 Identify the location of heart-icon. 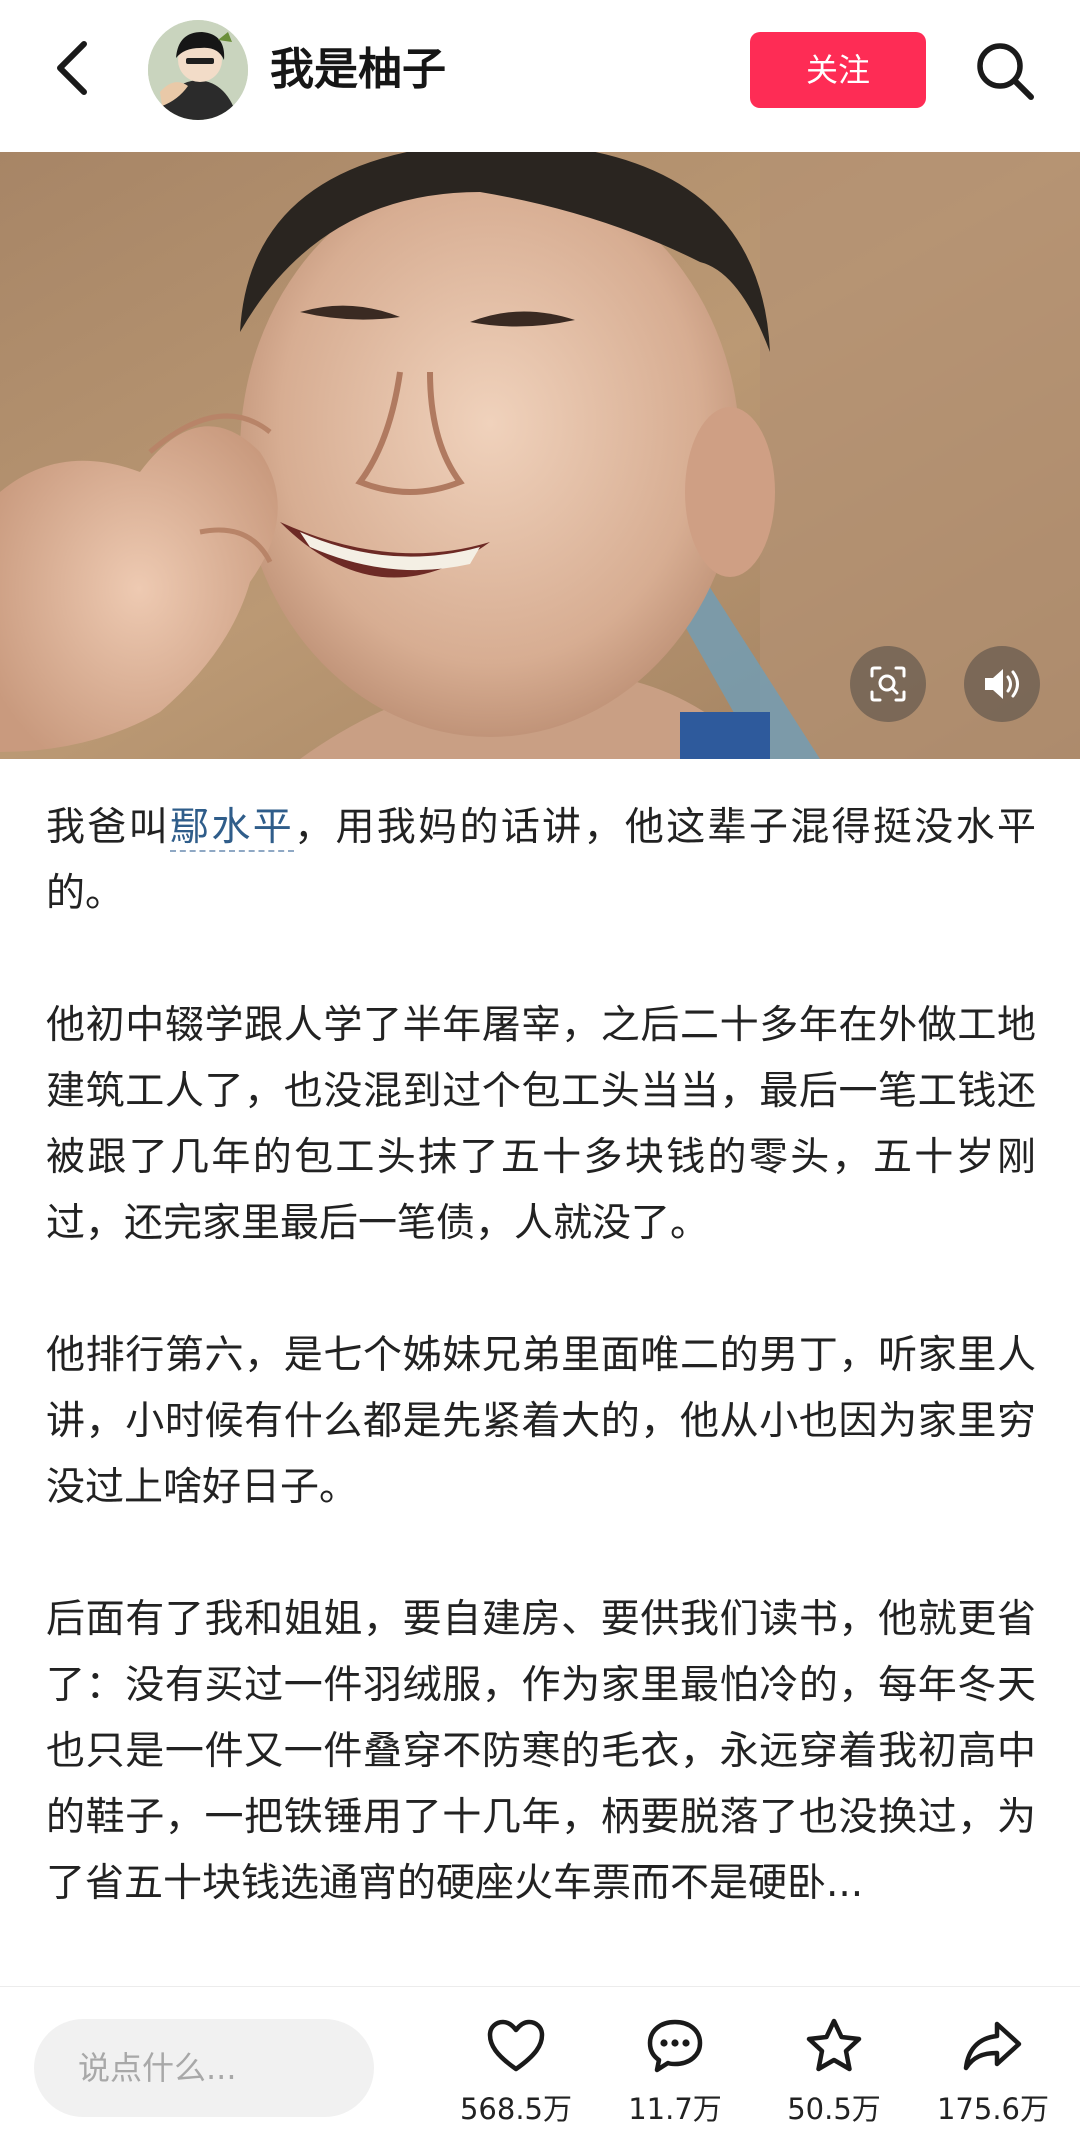
(516, 2045).